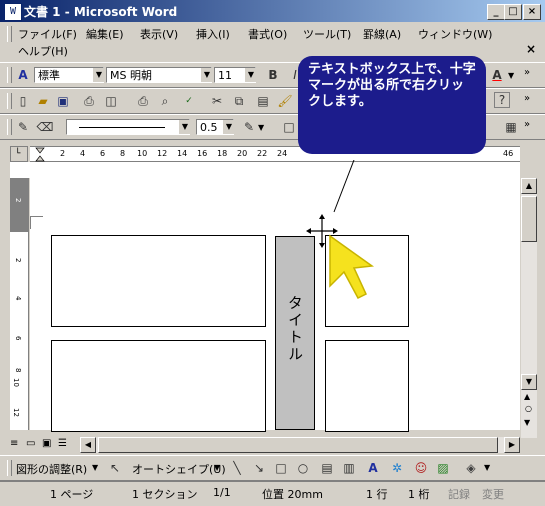  Describe the element at coordinates (529, 382) in the screenshot. I see `scroll-down-button: ▼` at that location.